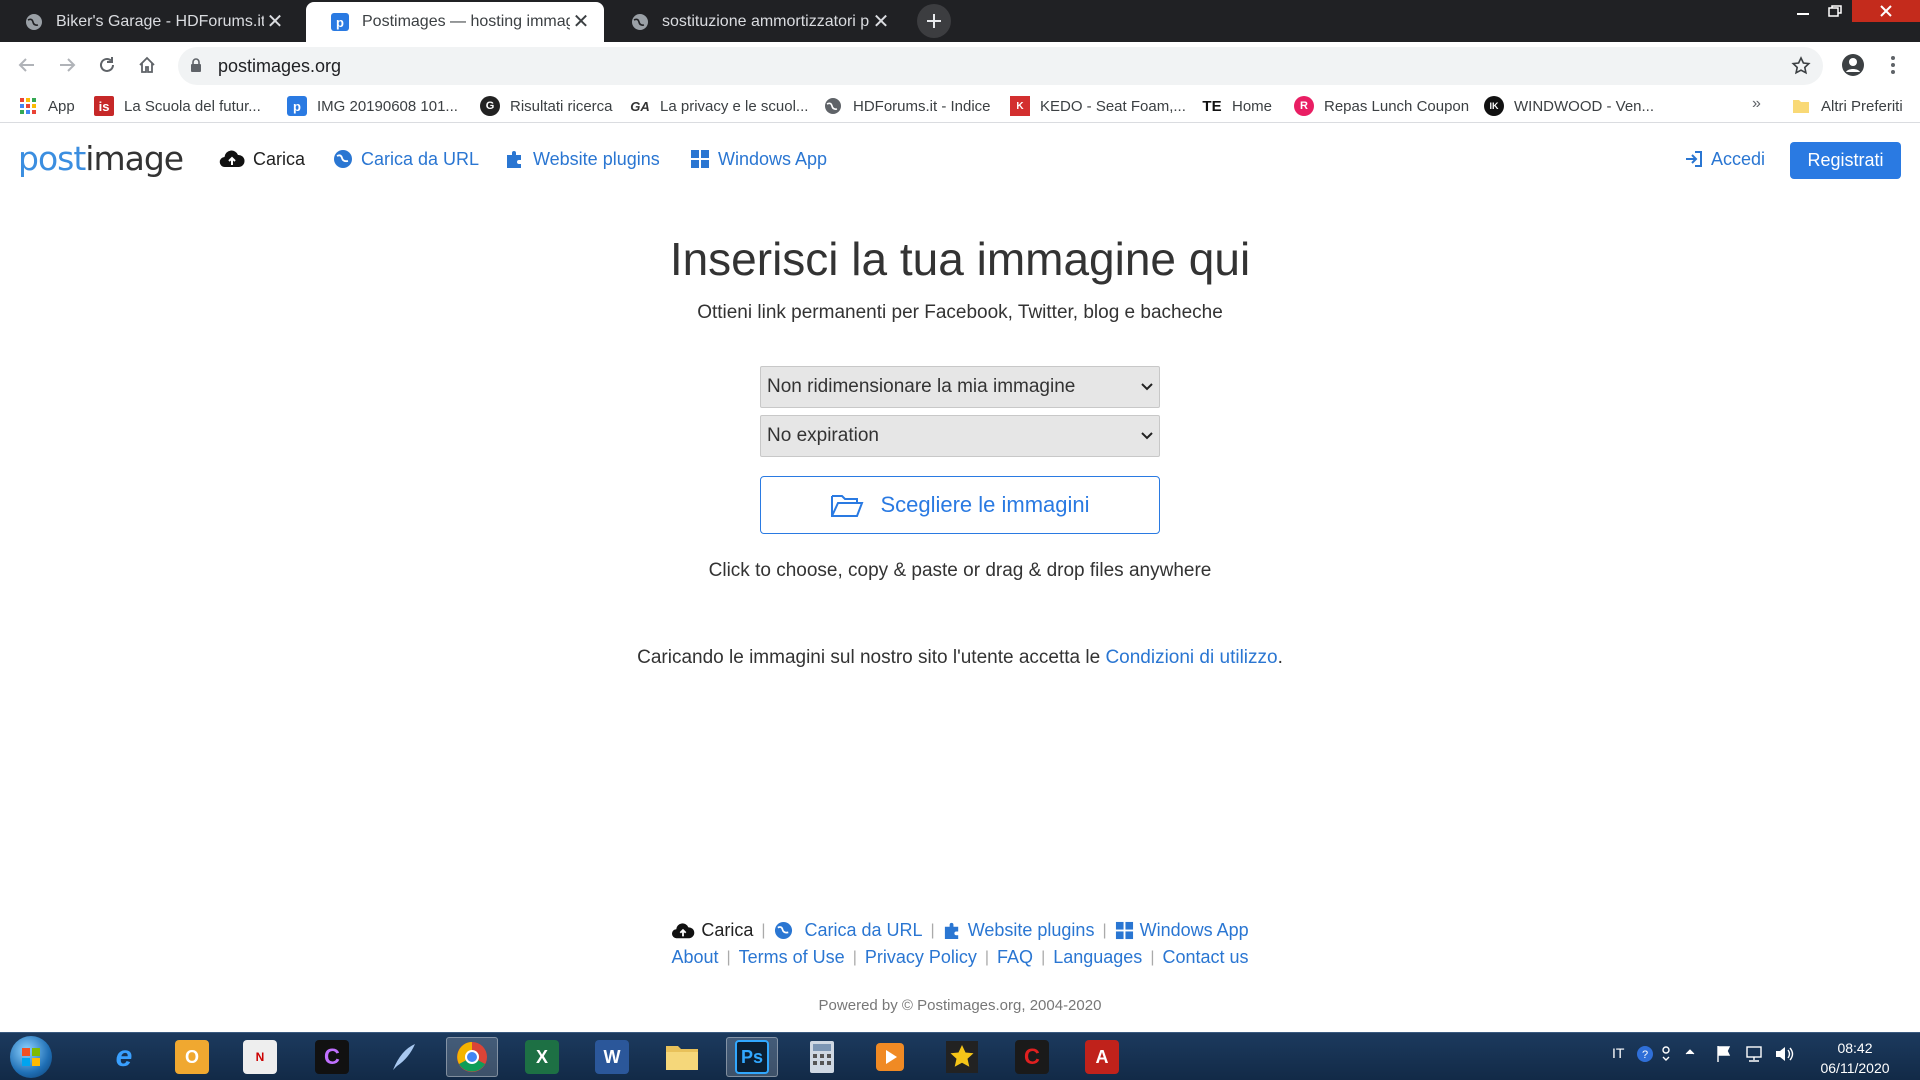 The height and width of the screenshot is (1080, 1920). What do you see at coordinates (792, 957) in the screenshot?
I see `footer-terms-link: Terms of Use` at bounding box center [792, 957].